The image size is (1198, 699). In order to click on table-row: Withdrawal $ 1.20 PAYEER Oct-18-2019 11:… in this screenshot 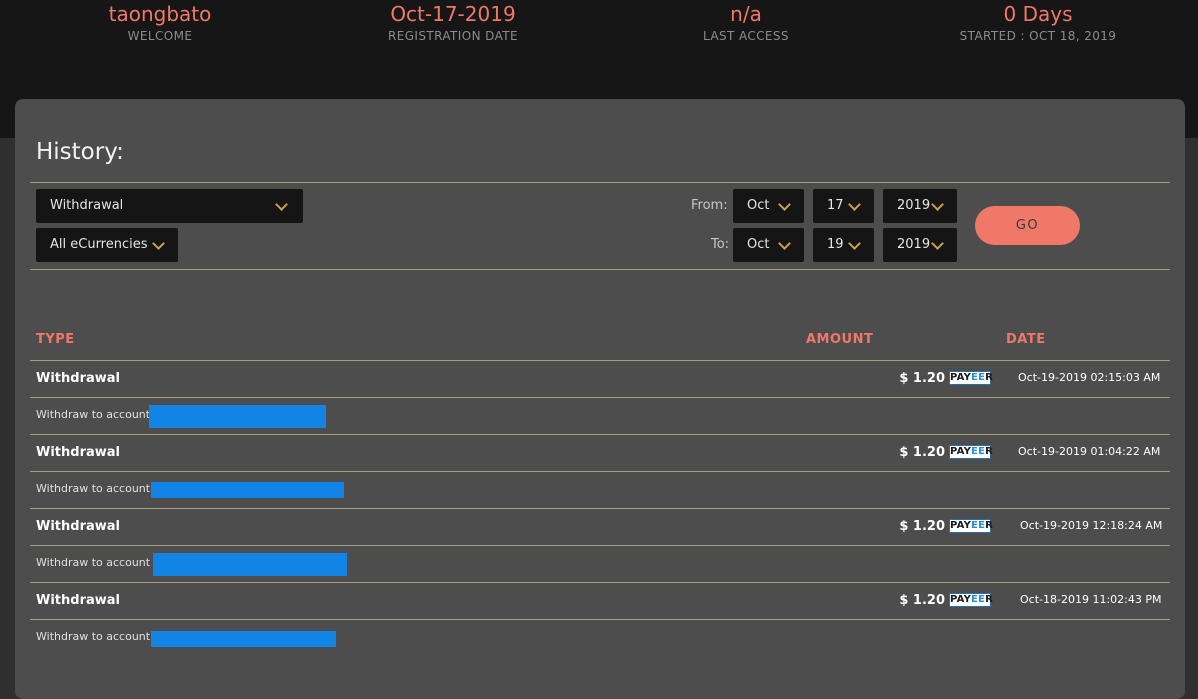, I will do `click(600, 600)`.